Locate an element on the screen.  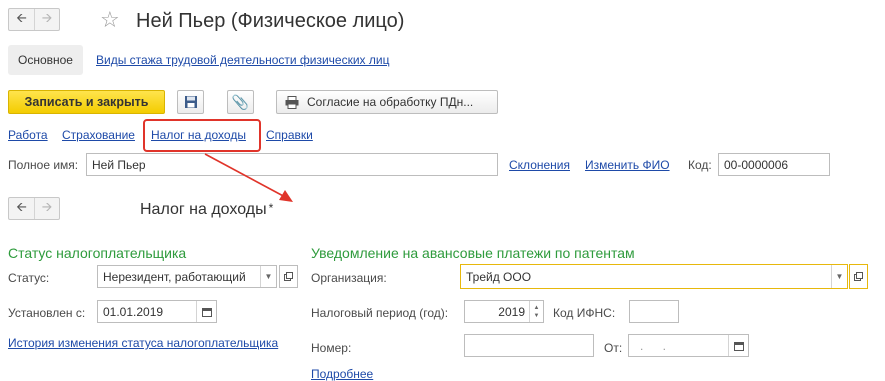
history-nav: 🡨 🡪 is located at coordinates (34, 19).